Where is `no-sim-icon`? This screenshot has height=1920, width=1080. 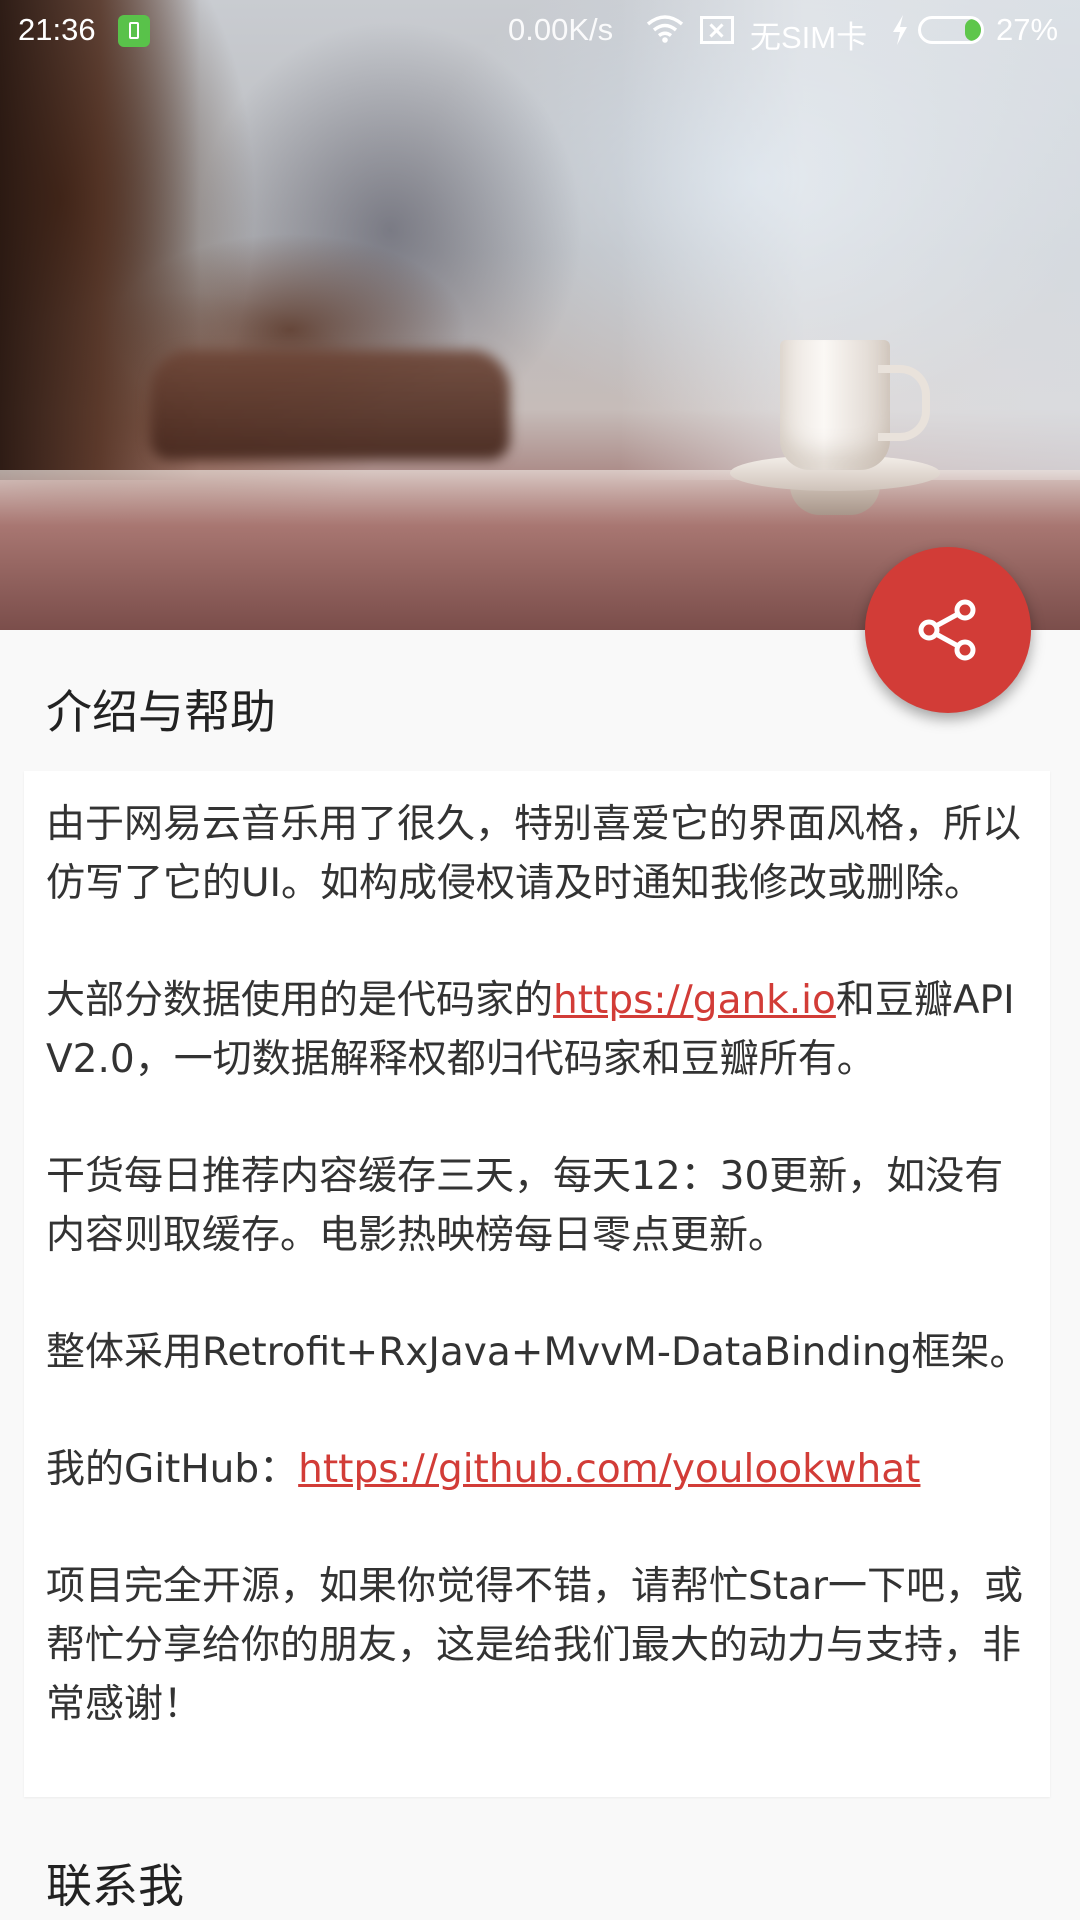 no-sim-icon is located at coordinates (717, 30).